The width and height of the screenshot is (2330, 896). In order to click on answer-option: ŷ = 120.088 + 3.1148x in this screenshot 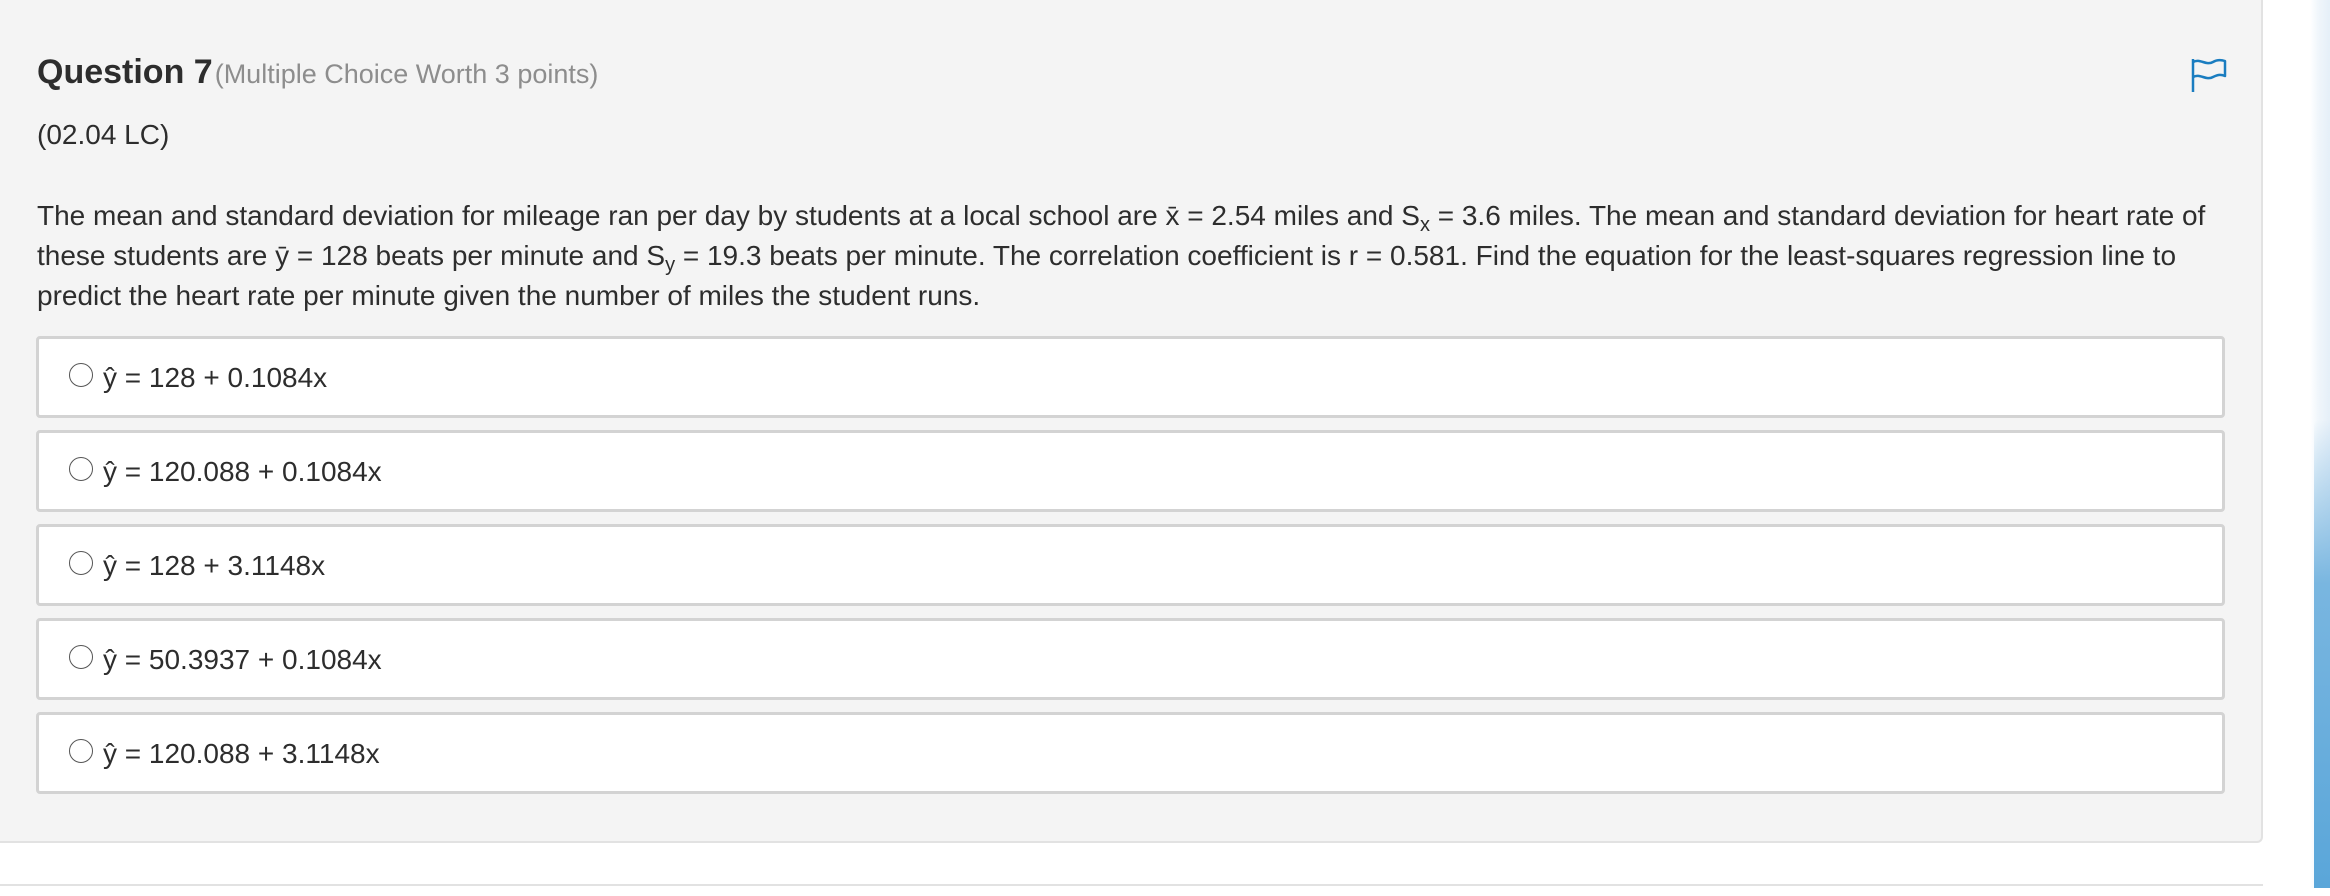, I will do `click(1130, 753)`.